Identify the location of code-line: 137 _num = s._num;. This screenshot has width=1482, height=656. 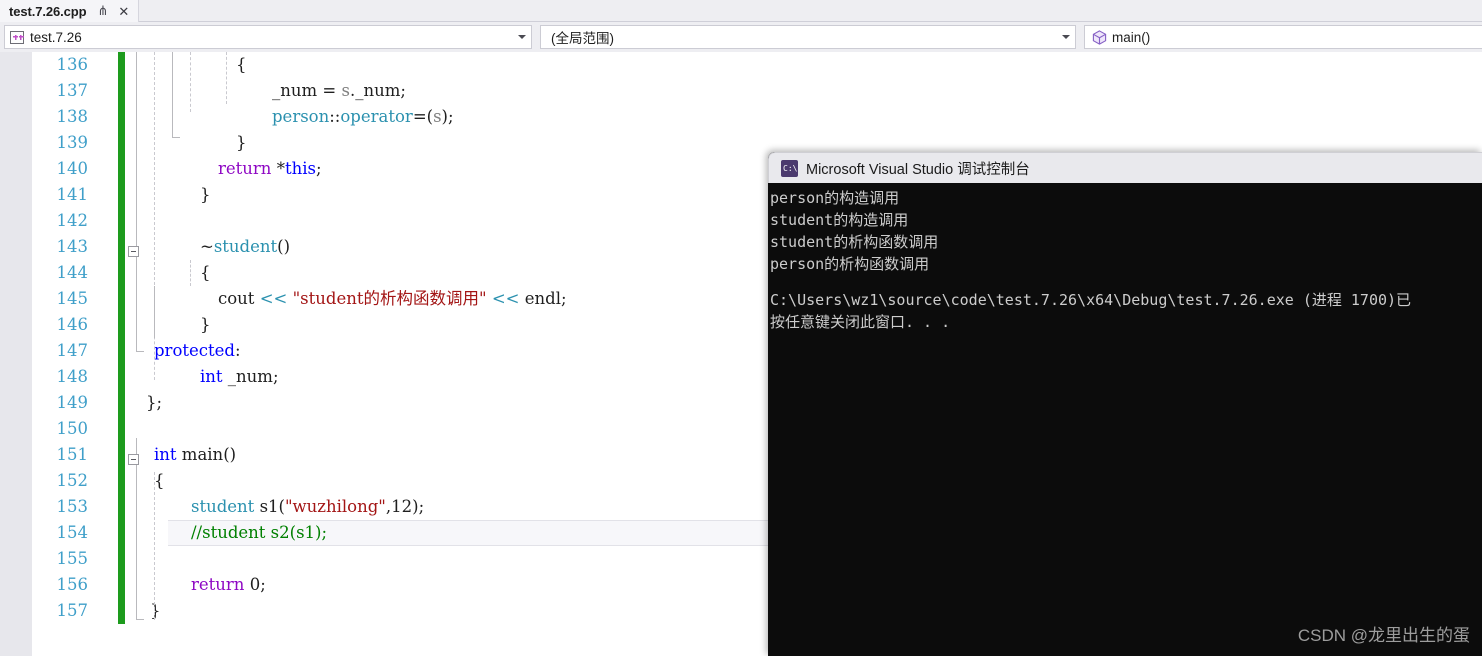
(757, 91).